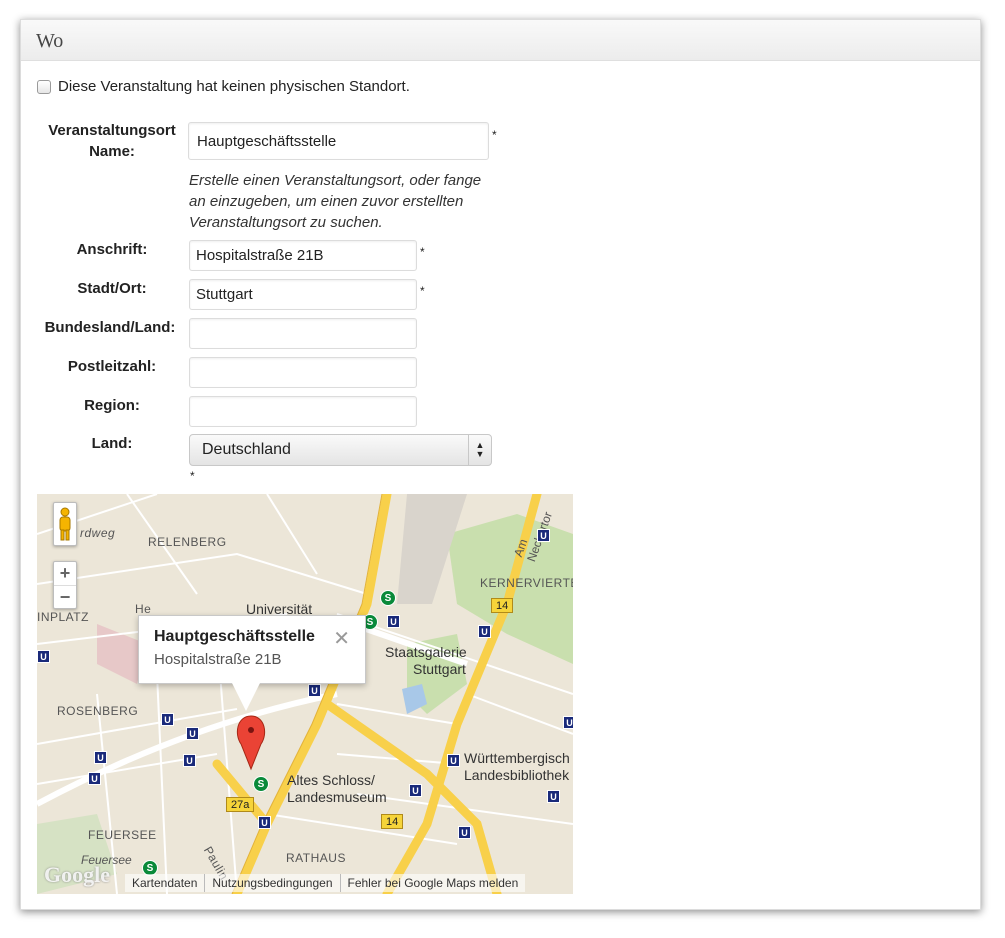  Describe the element at coordinates (479, 450) in the screenshot. I see `select-arrows-icon: ▲ ▼` at that location.